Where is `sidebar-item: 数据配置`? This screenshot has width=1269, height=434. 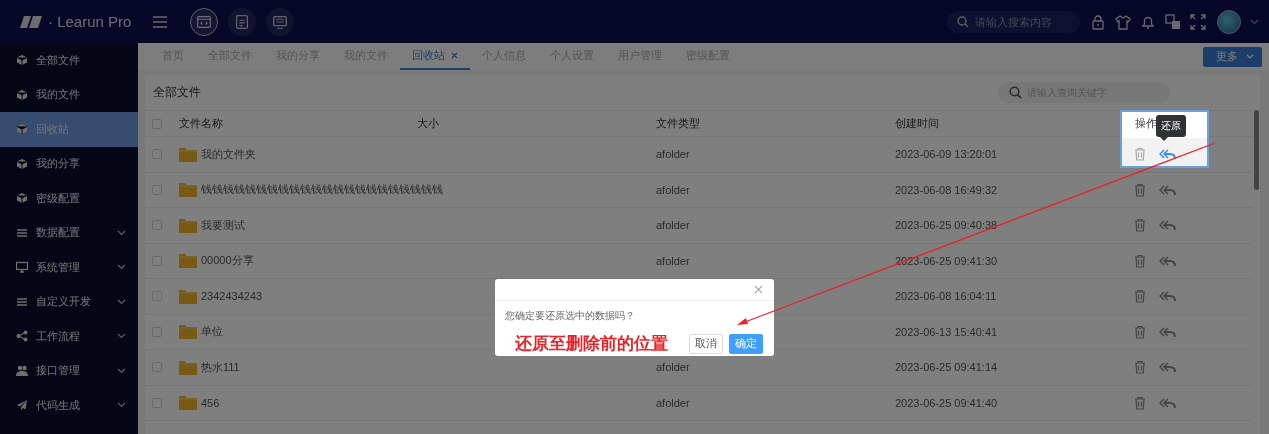 sidebar-item: 数据配置 is located at coordinates (69, 232).